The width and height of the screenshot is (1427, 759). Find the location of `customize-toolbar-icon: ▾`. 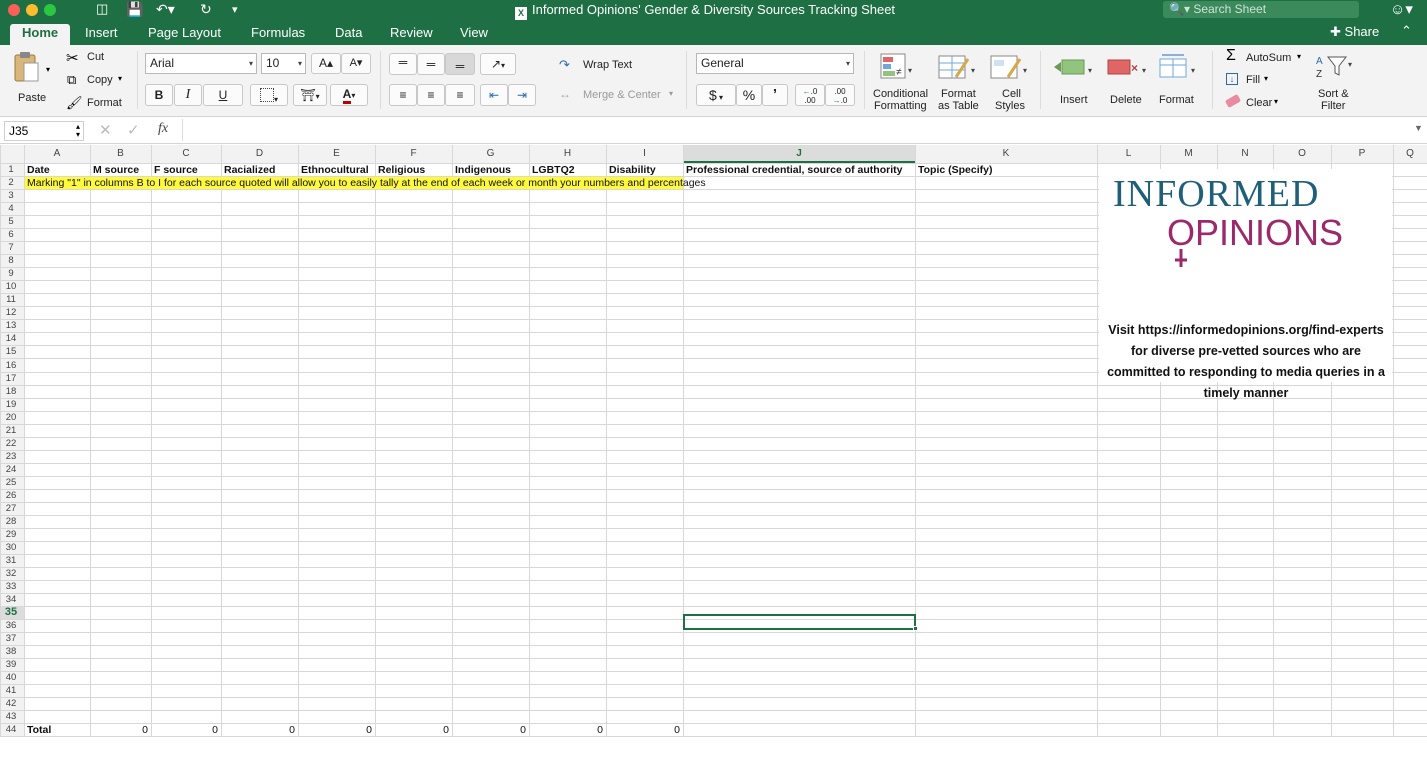

customize-toolbar-icon: ▾ is located at coordinates (235, 9).